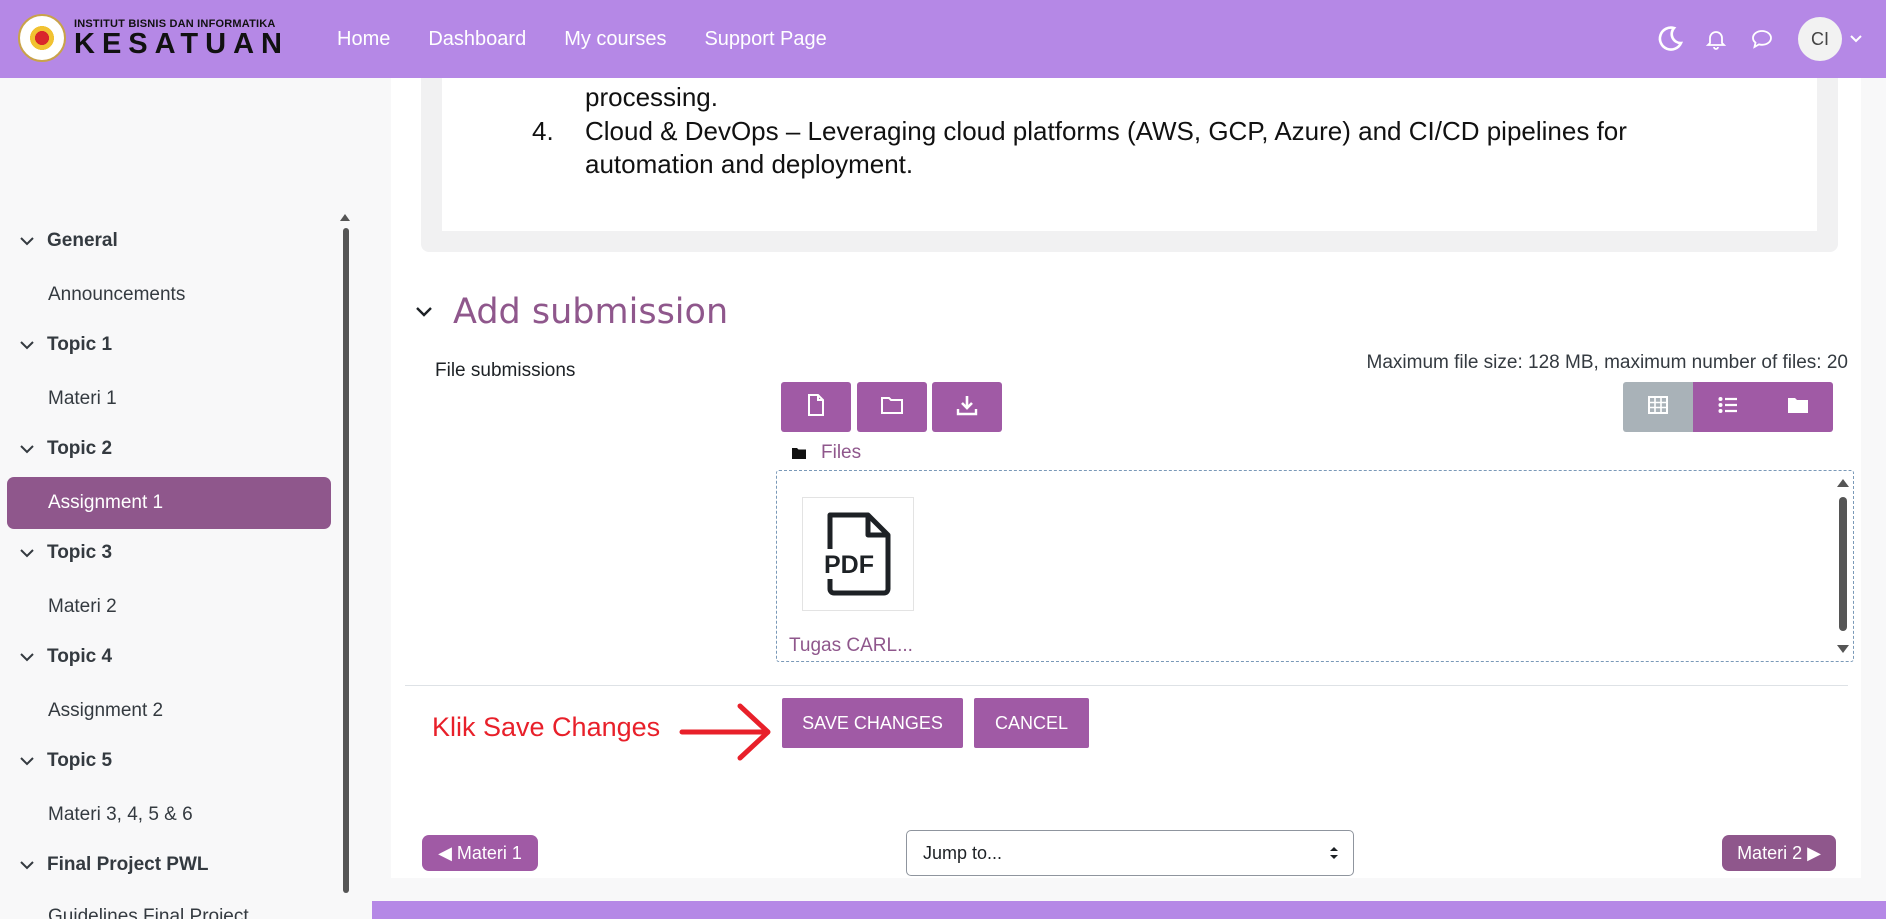 Image resolution: width=1886 pixels, height=919 pixels. What do you see at coordinates (1843, 649) in the screenshot?
I see `file-area-scroll-down-arrow` at bounding box center [1843, 649].